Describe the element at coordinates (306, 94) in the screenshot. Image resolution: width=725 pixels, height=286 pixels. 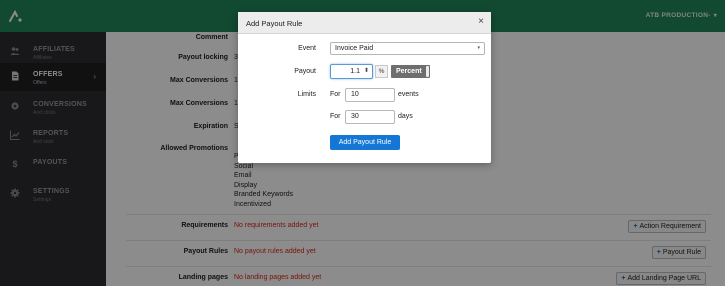
I see `limits-label: Limits` at that location.